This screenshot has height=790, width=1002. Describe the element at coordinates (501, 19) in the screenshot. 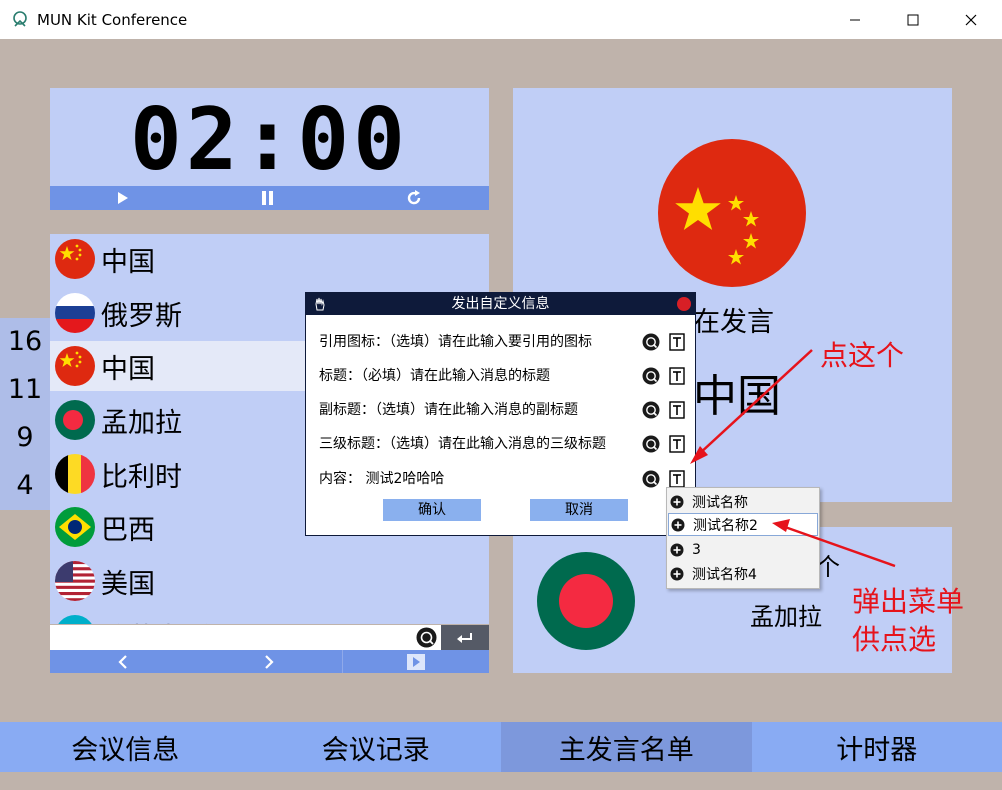

I see `title-bar: MUN Kit Conference` at that location.